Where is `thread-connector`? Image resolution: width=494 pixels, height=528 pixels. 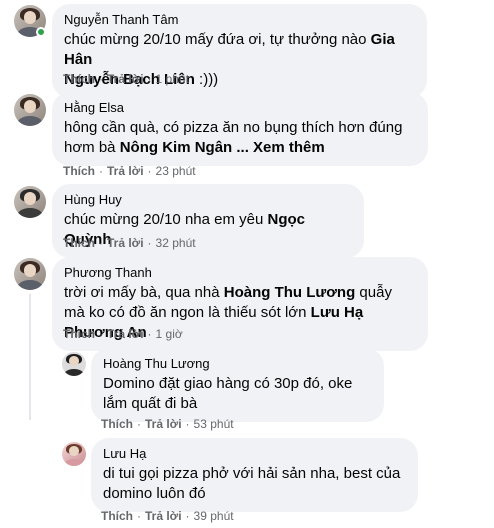 thread-connector is located at coordinates (30, 357).